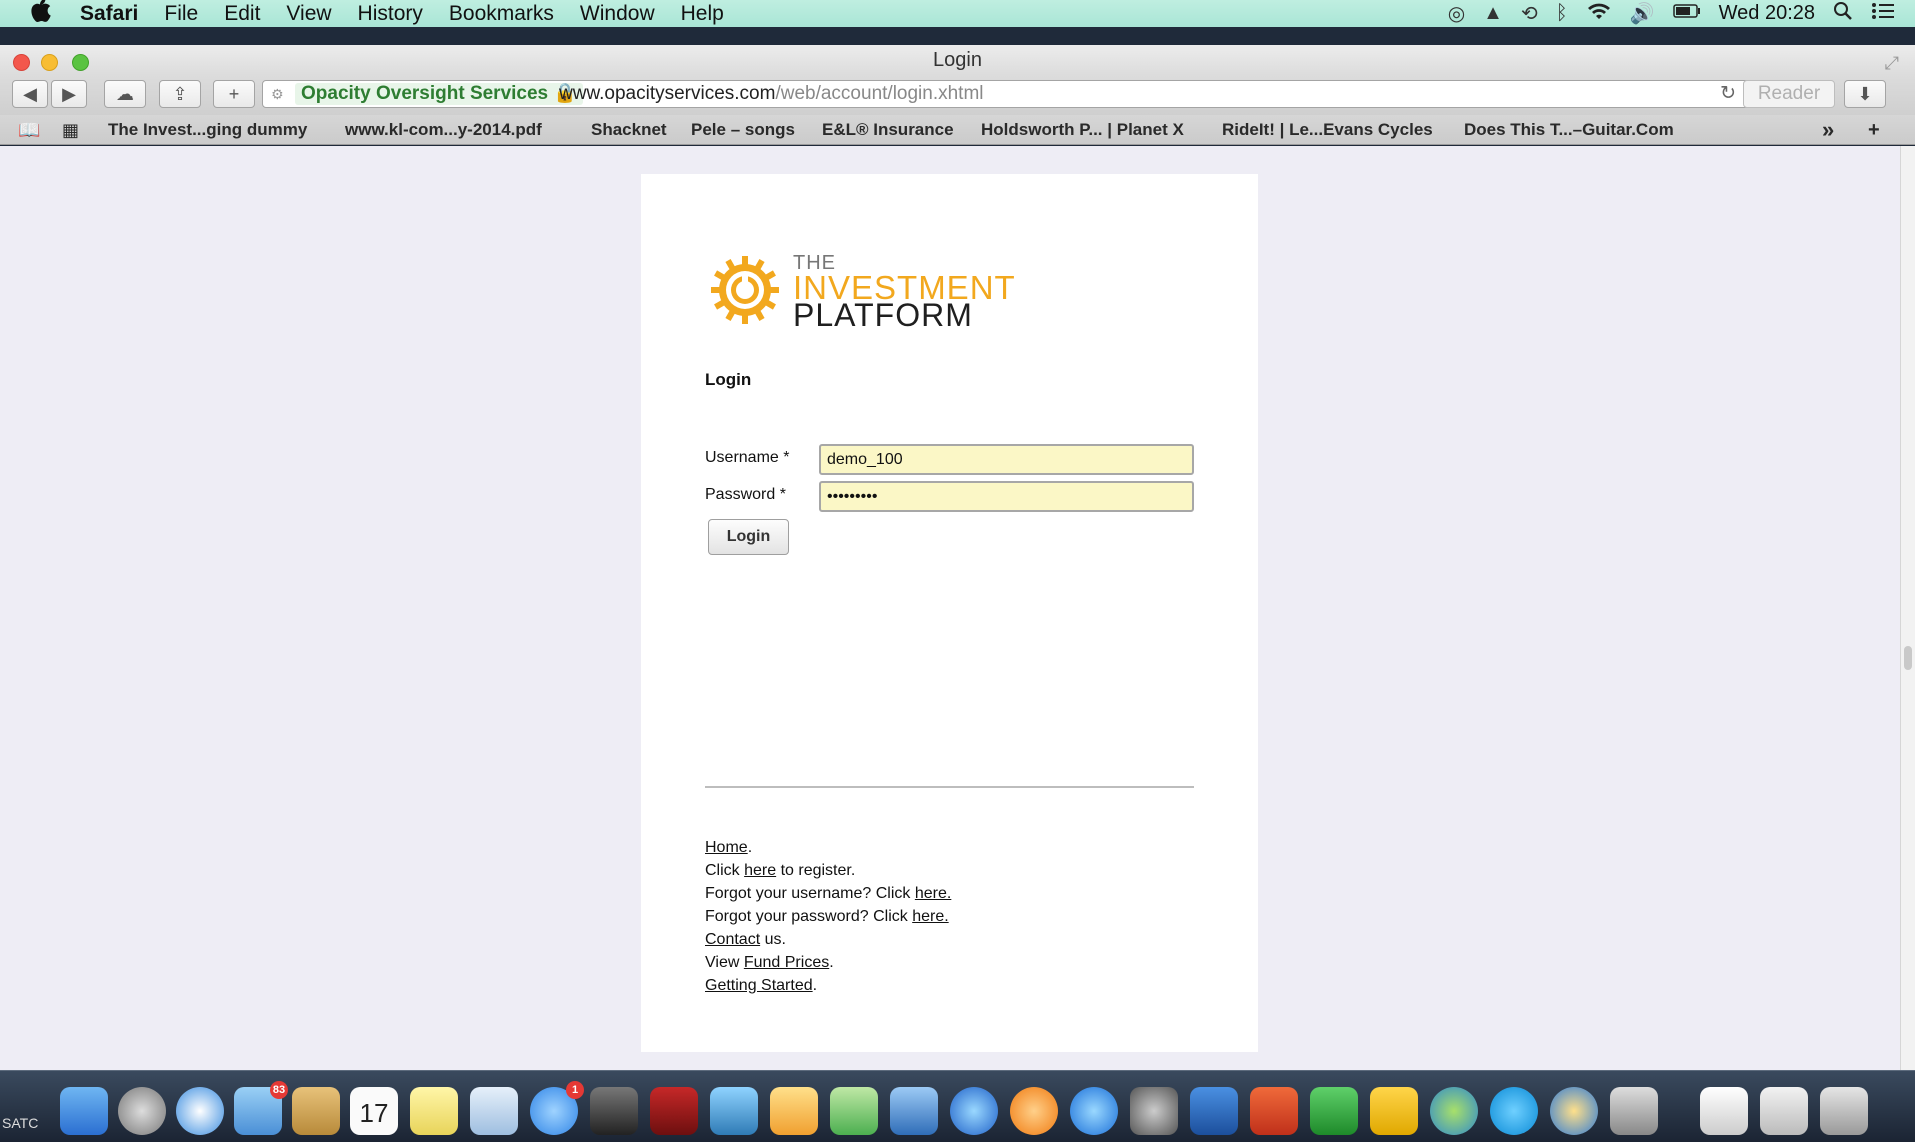  What do you see at coordinates (125, 94) in the screenshot?
I see `icloud-tabs-button: ☁` at bounding box center [125, 94].